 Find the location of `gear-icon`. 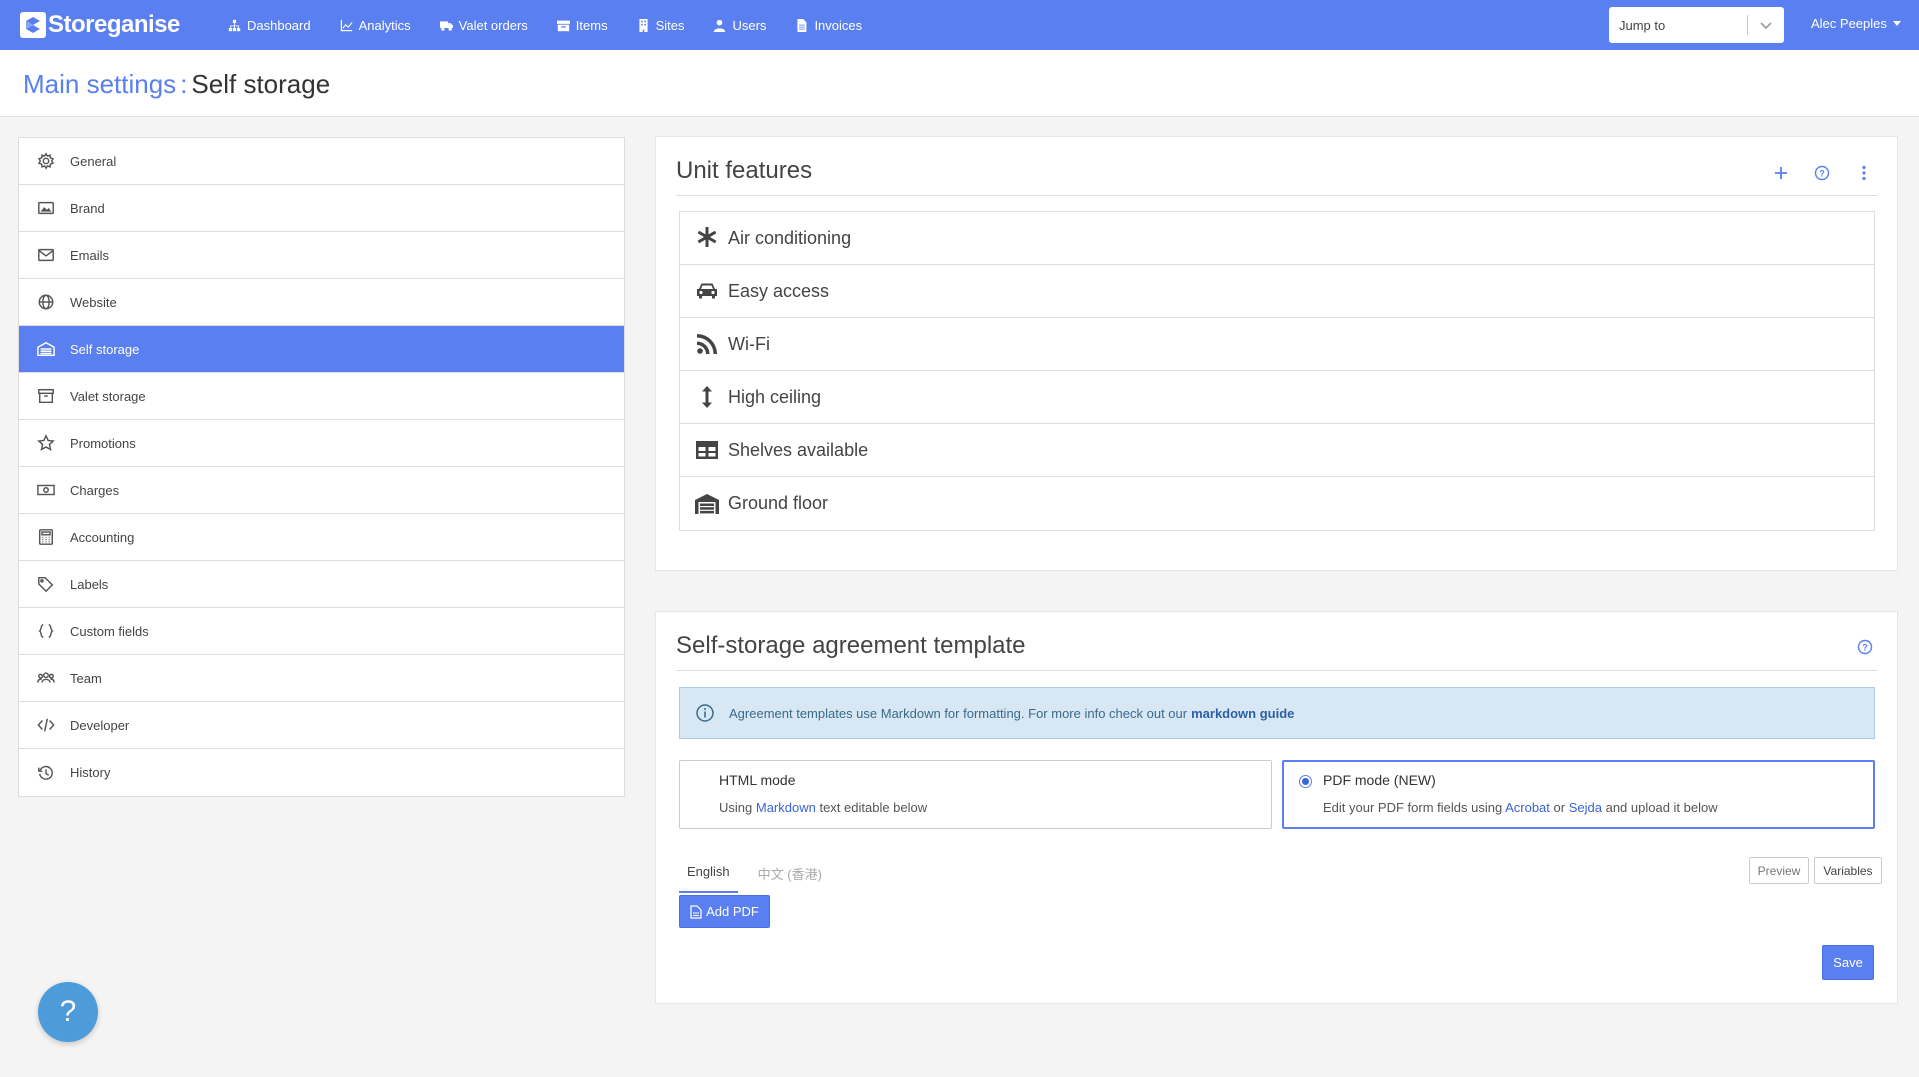

gear-icon is located at coordinates (46, 161).